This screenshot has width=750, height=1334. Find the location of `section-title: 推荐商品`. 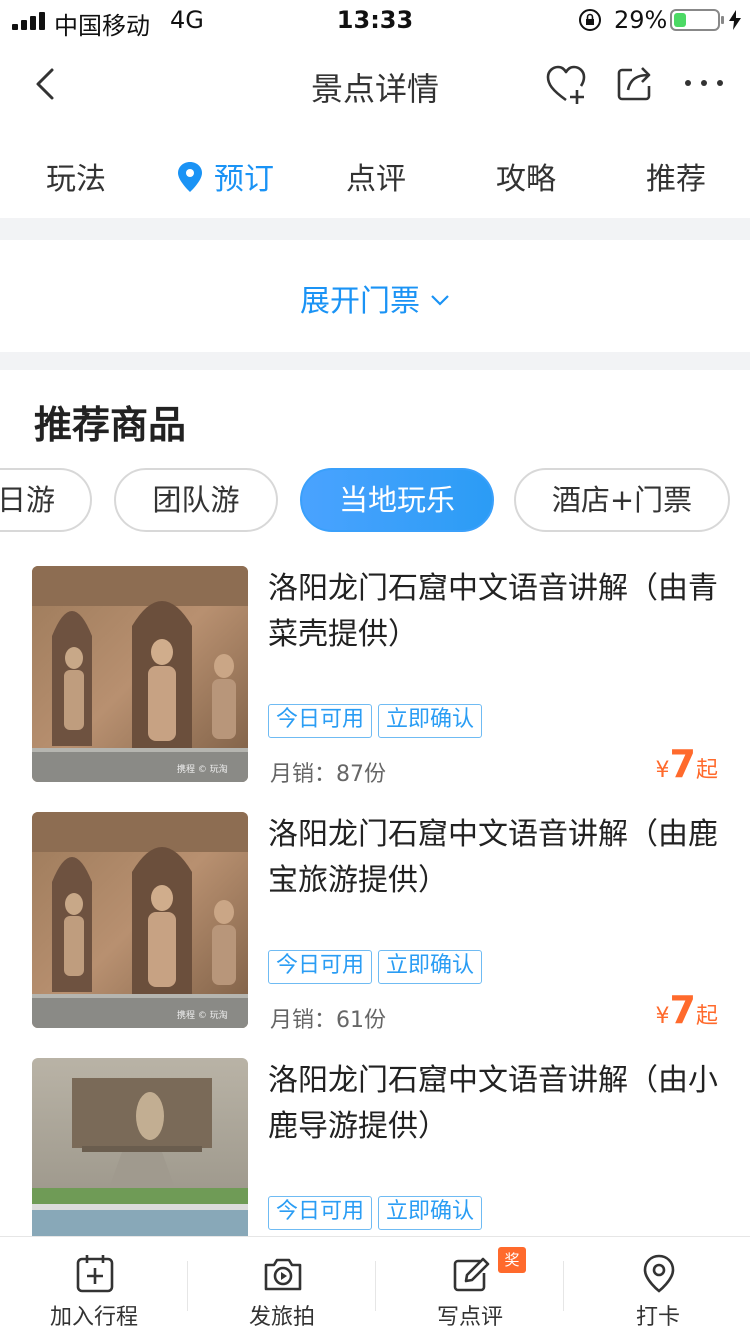

section-title: 推荐商品 is located at coordinates (110, 425).